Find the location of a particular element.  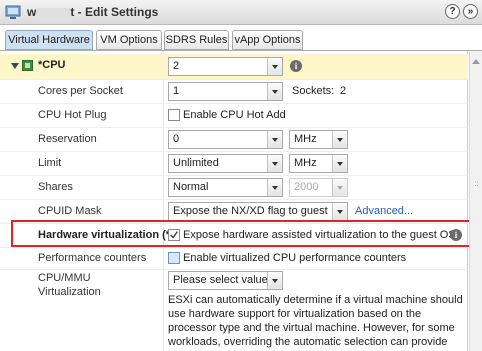

triangle-down-icon is located at coordinates (15, 66).